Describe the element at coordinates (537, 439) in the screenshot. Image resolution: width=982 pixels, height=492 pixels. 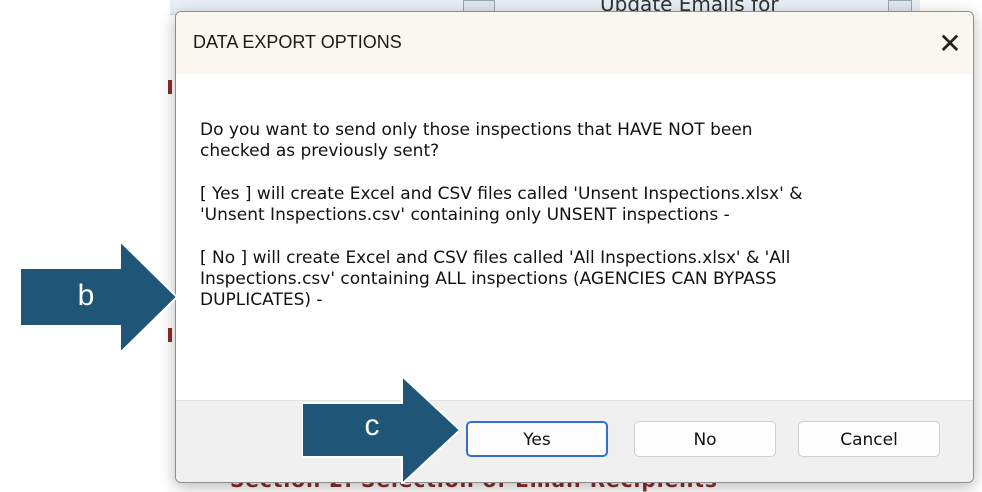
I see `yes-button: Yes` at that location.